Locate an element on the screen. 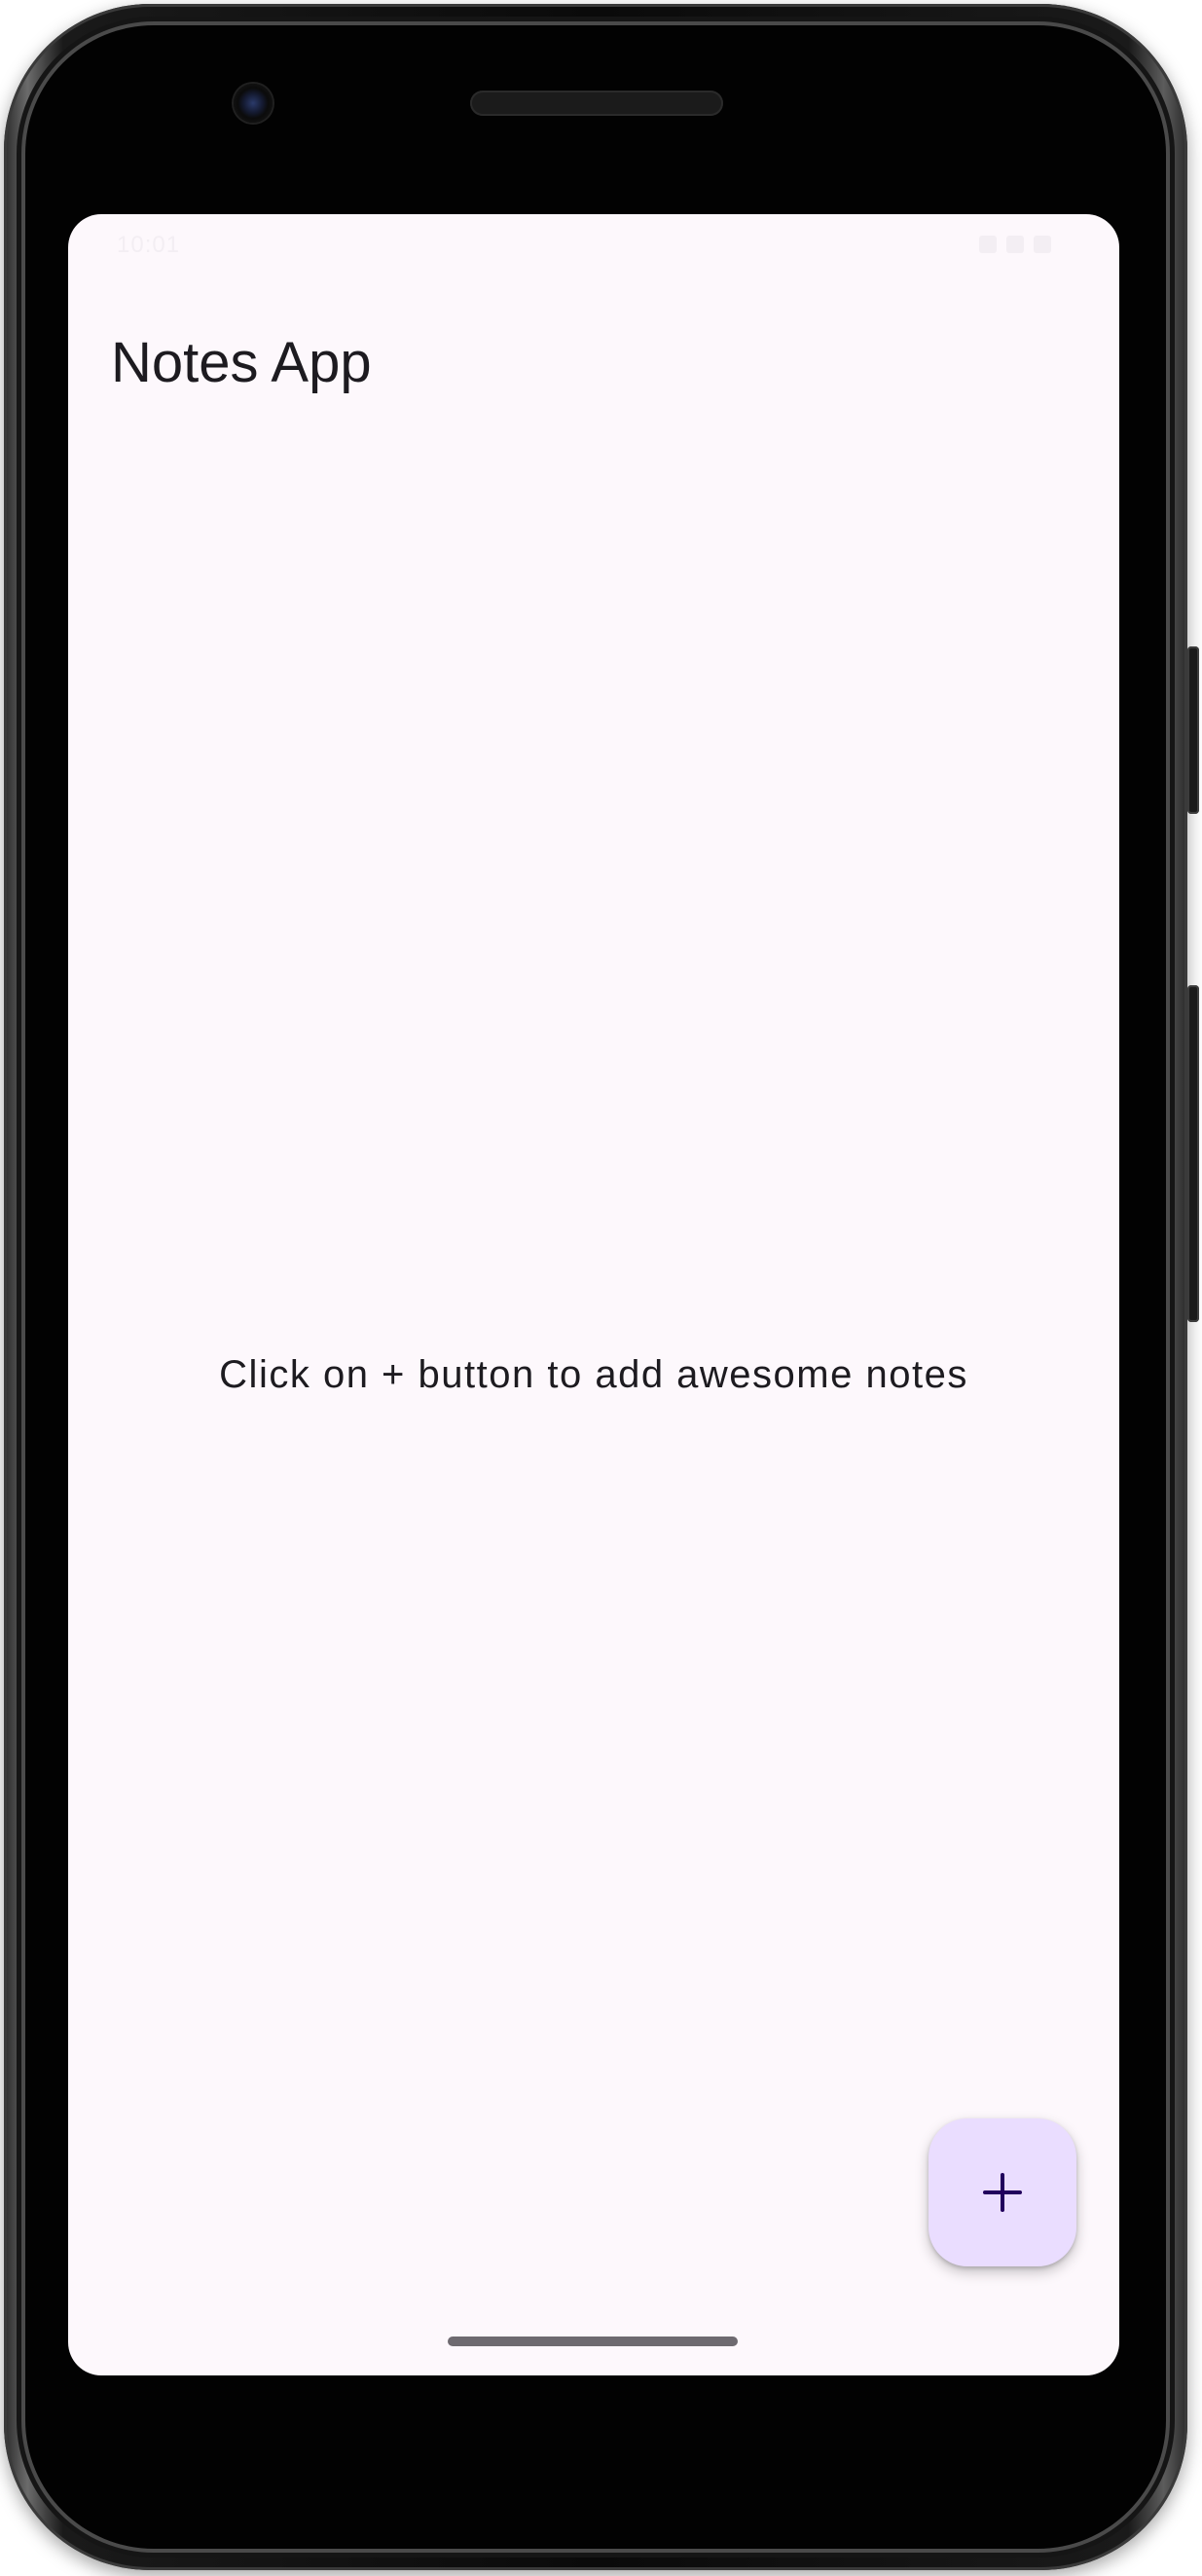 This screenshot has width=1202, height=2576. gesture-navigation-bar is located at coordinates (593, 2341).